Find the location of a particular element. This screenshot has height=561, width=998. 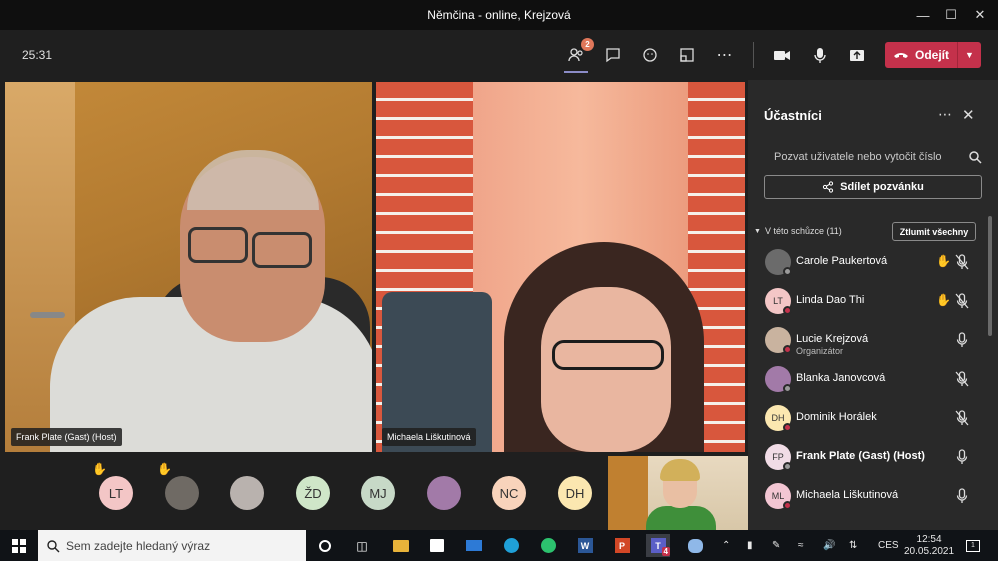

taskbar-search is located at coordinates (172, 545).